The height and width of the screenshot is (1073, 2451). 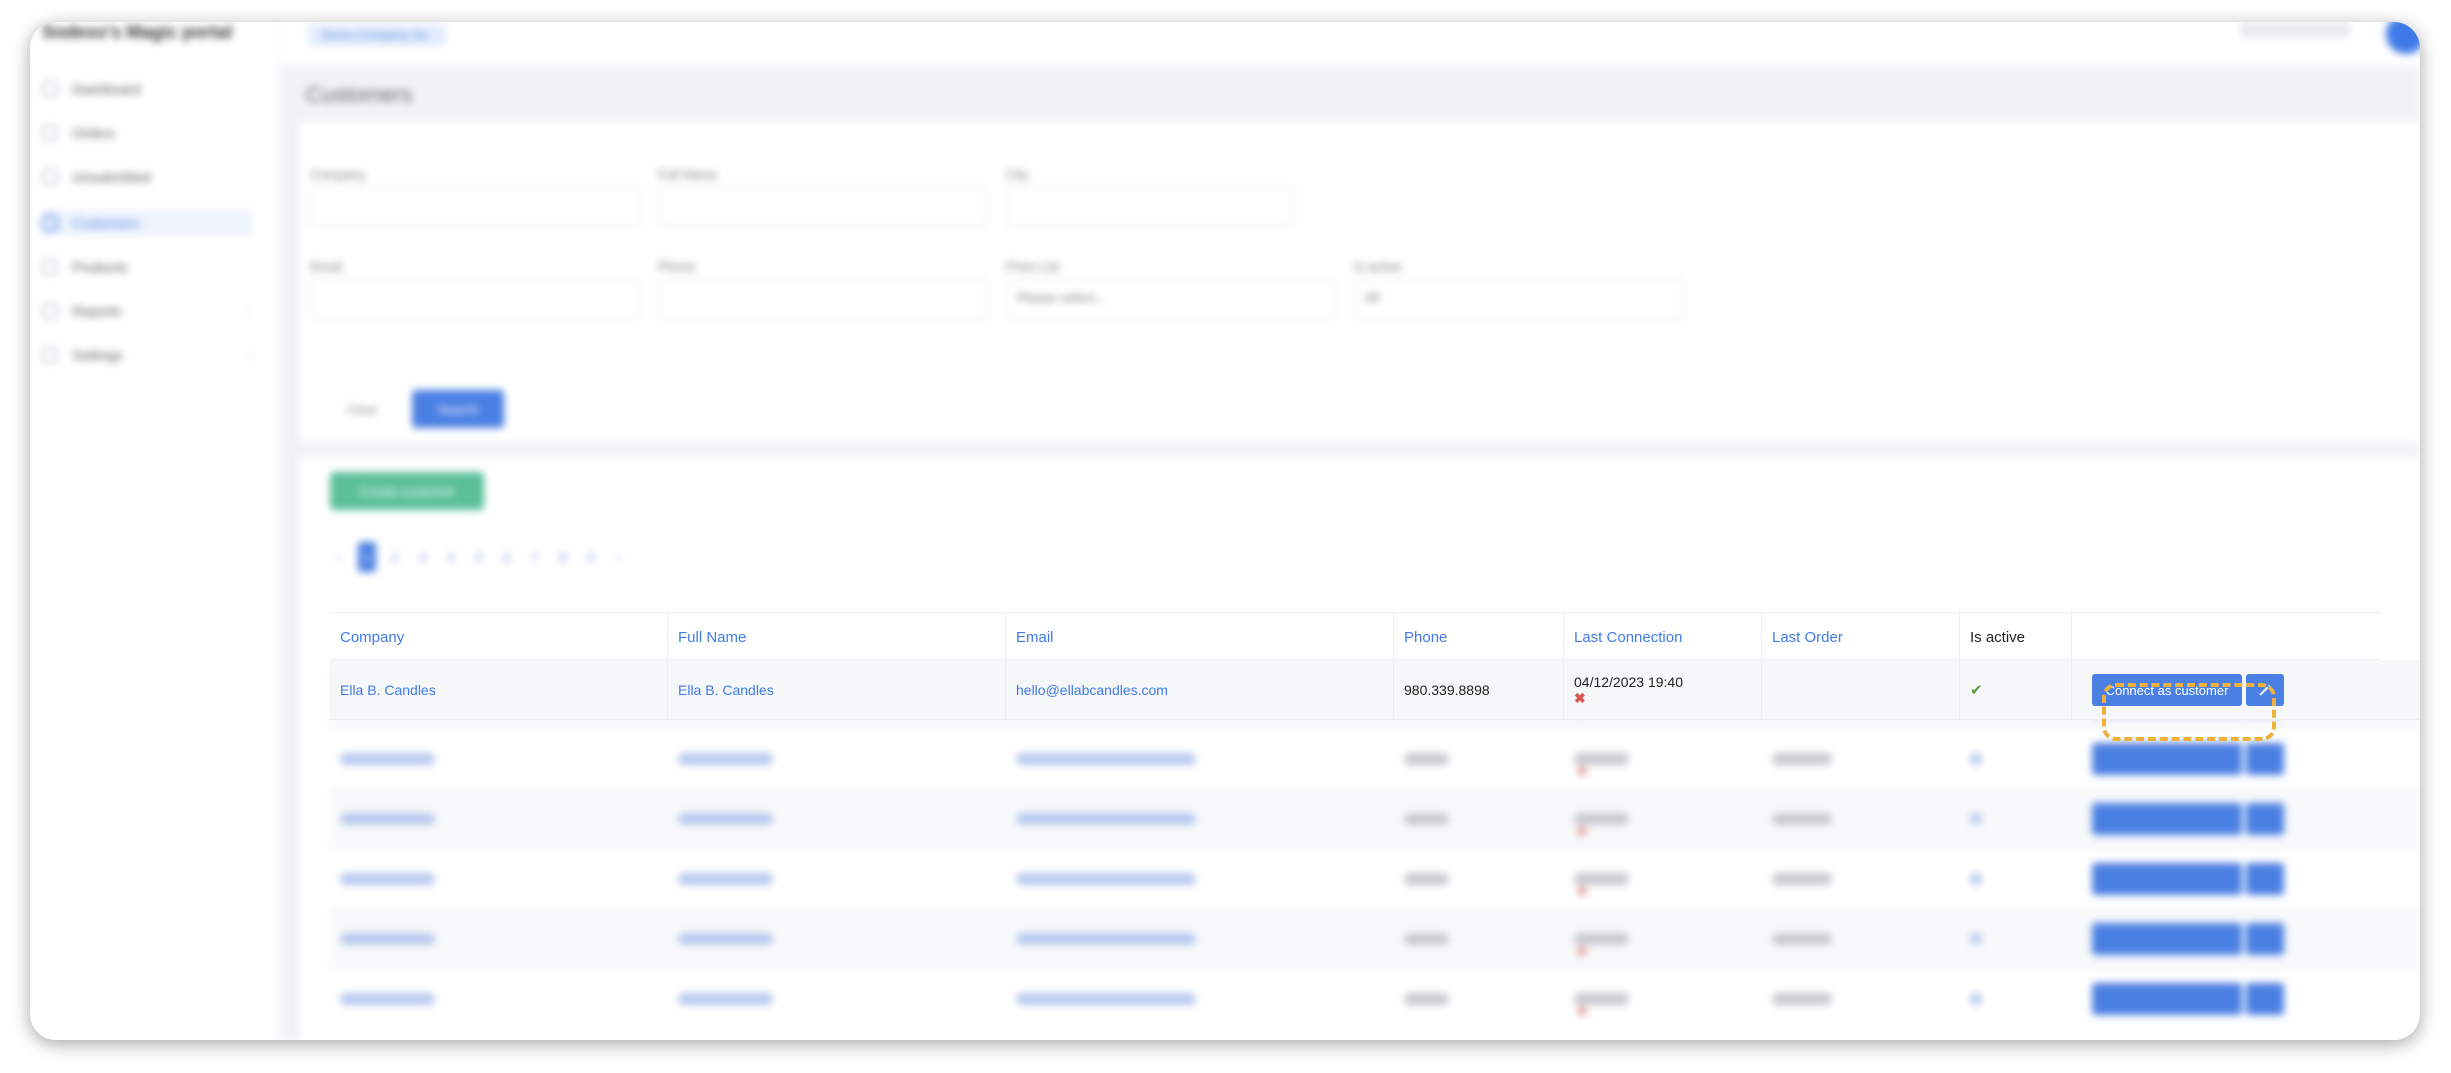 What do you see at coordinates (1479, 637) in the screenshot?
I see `column-phone: Phone` at bounding box center [1479, 637].